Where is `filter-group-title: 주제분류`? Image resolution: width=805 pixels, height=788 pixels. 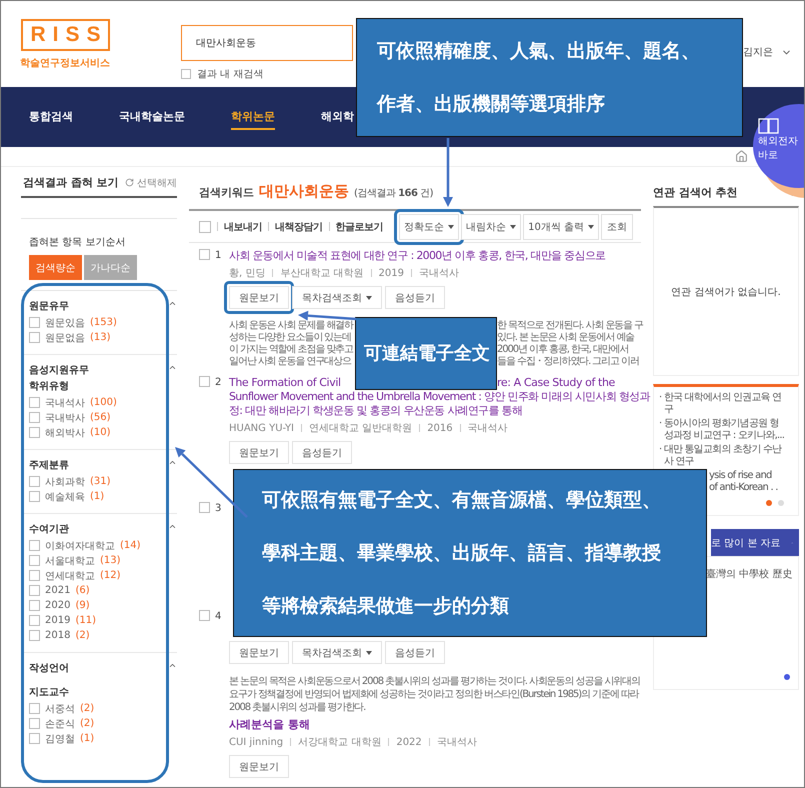
filter-group-title: 주제분류 is located at coordinates (49, 466).